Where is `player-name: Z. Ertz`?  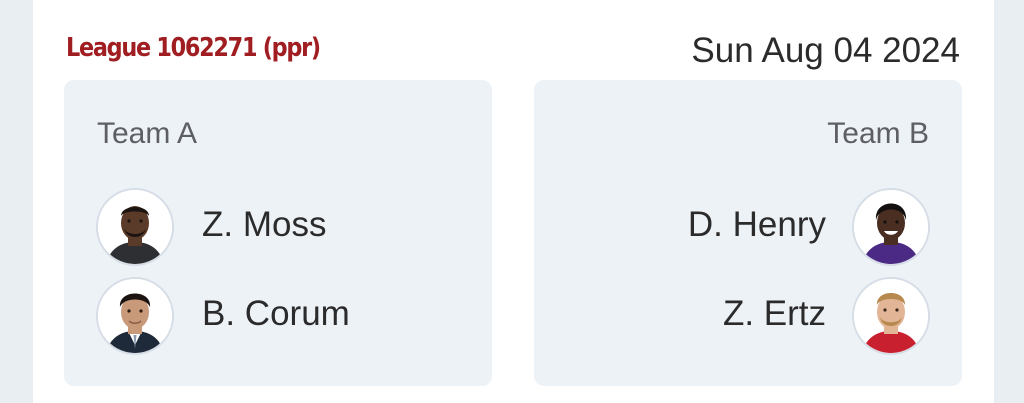
player-name: Z. Ertz is located at coordinates (774, 313).